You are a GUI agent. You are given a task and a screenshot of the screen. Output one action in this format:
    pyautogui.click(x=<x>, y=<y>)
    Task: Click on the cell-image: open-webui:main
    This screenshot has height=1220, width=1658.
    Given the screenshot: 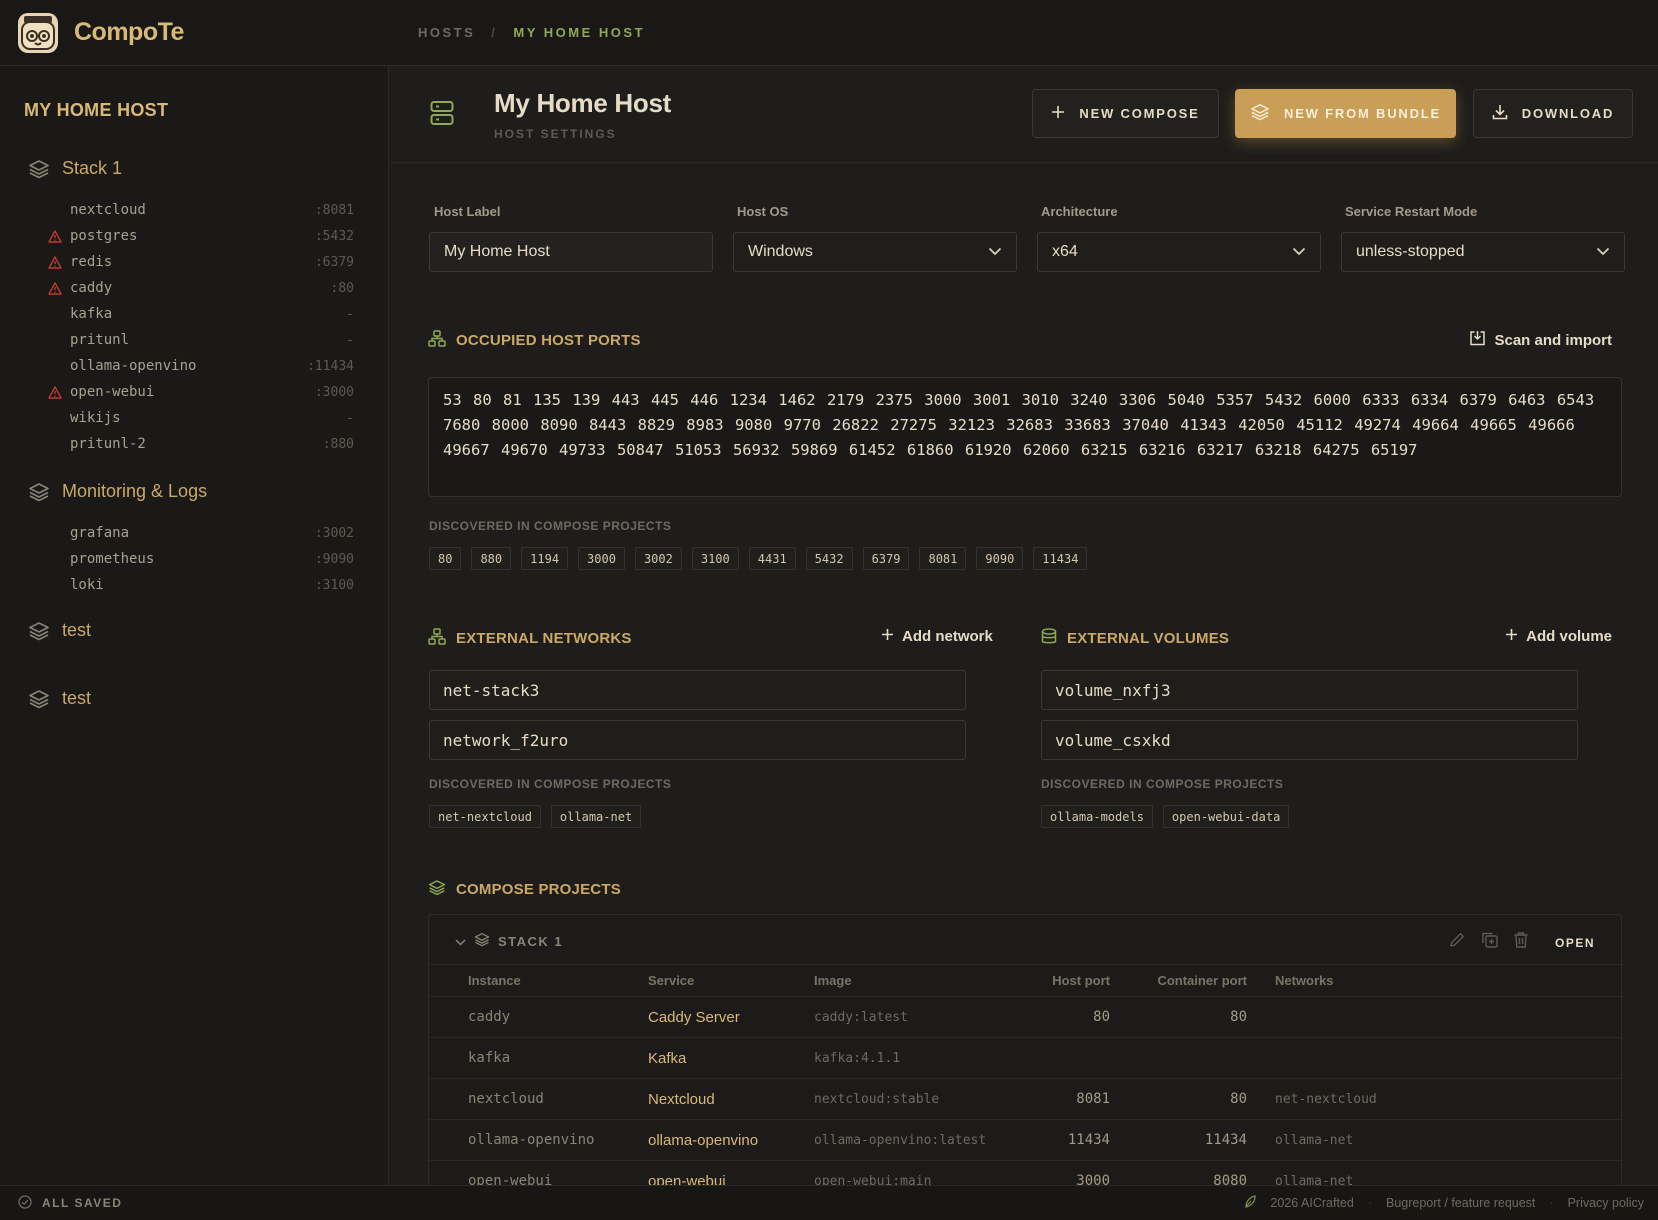 What is the action you would take?
    pyautogui.click(x=873, y=1179)
    